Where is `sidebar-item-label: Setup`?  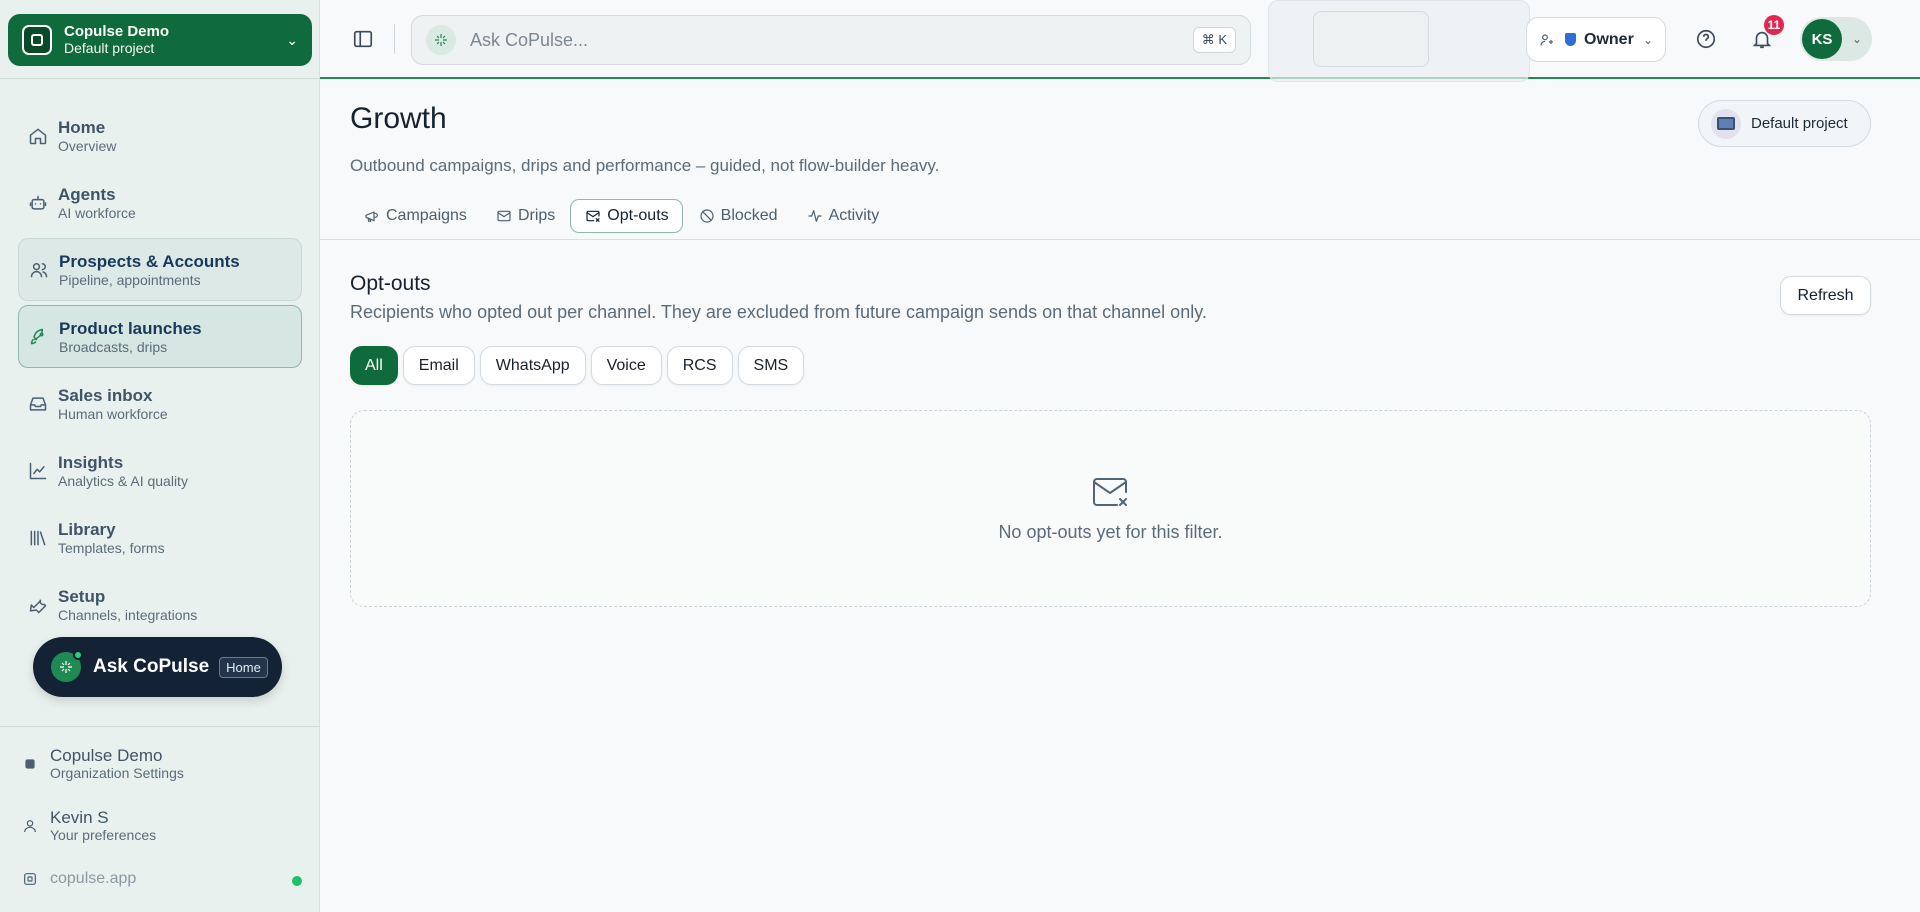 sidebar-item-label: Setup is located at coordinates (82, 596).